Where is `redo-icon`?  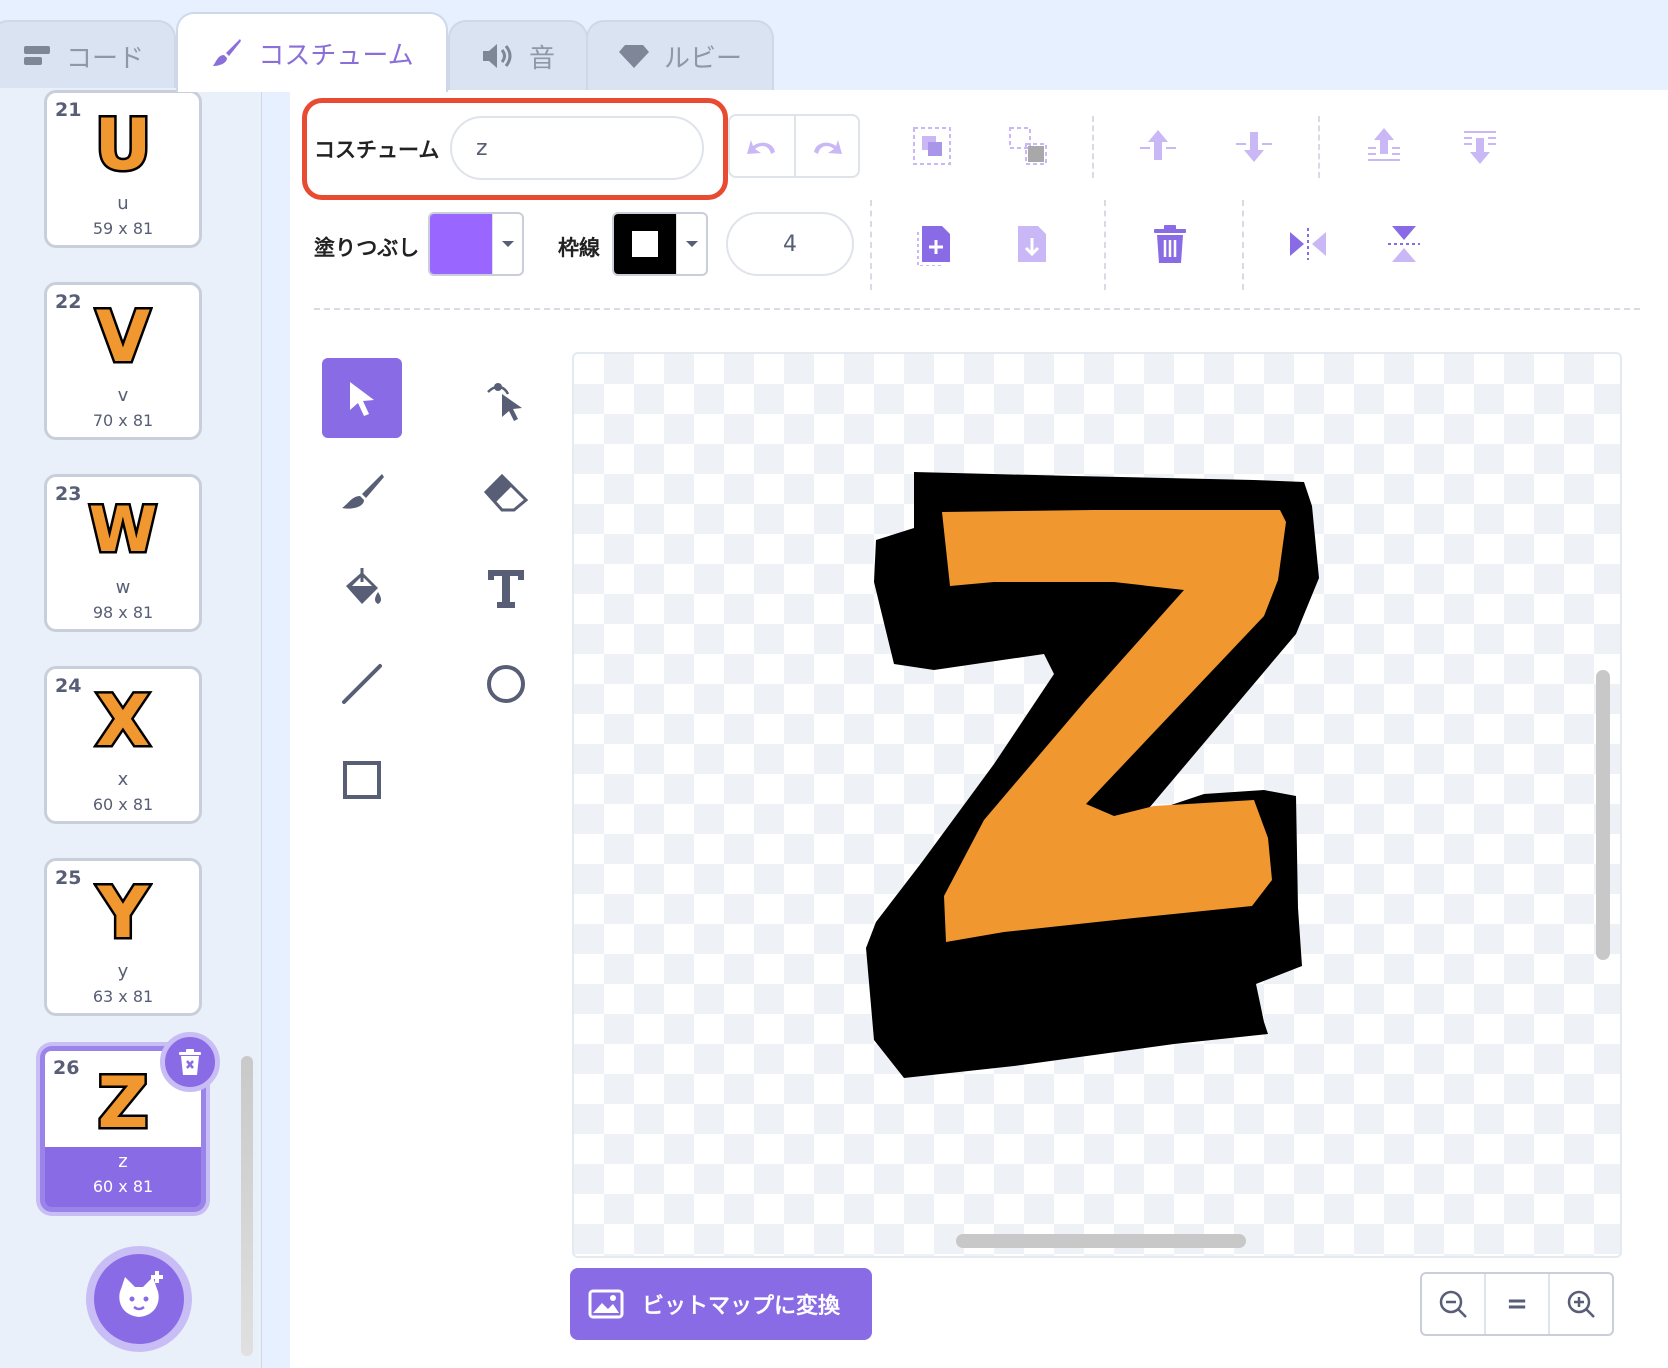 redo-icon is located at coordinates (828, 147).